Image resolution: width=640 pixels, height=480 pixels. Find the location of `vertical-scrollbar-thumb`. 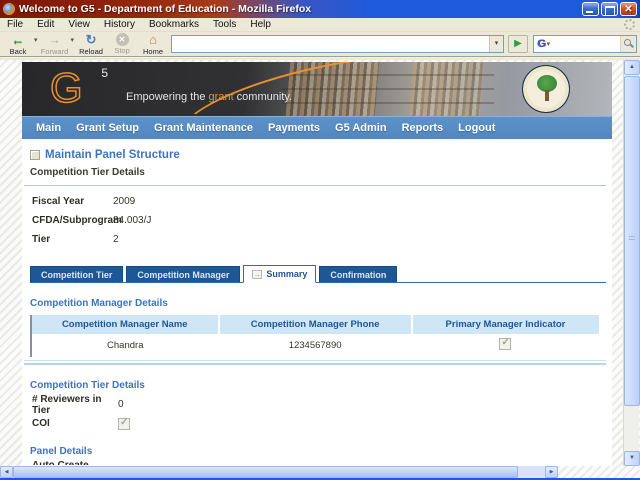

vertical-scrollbar-thumb is located at coordinates (632, 241).